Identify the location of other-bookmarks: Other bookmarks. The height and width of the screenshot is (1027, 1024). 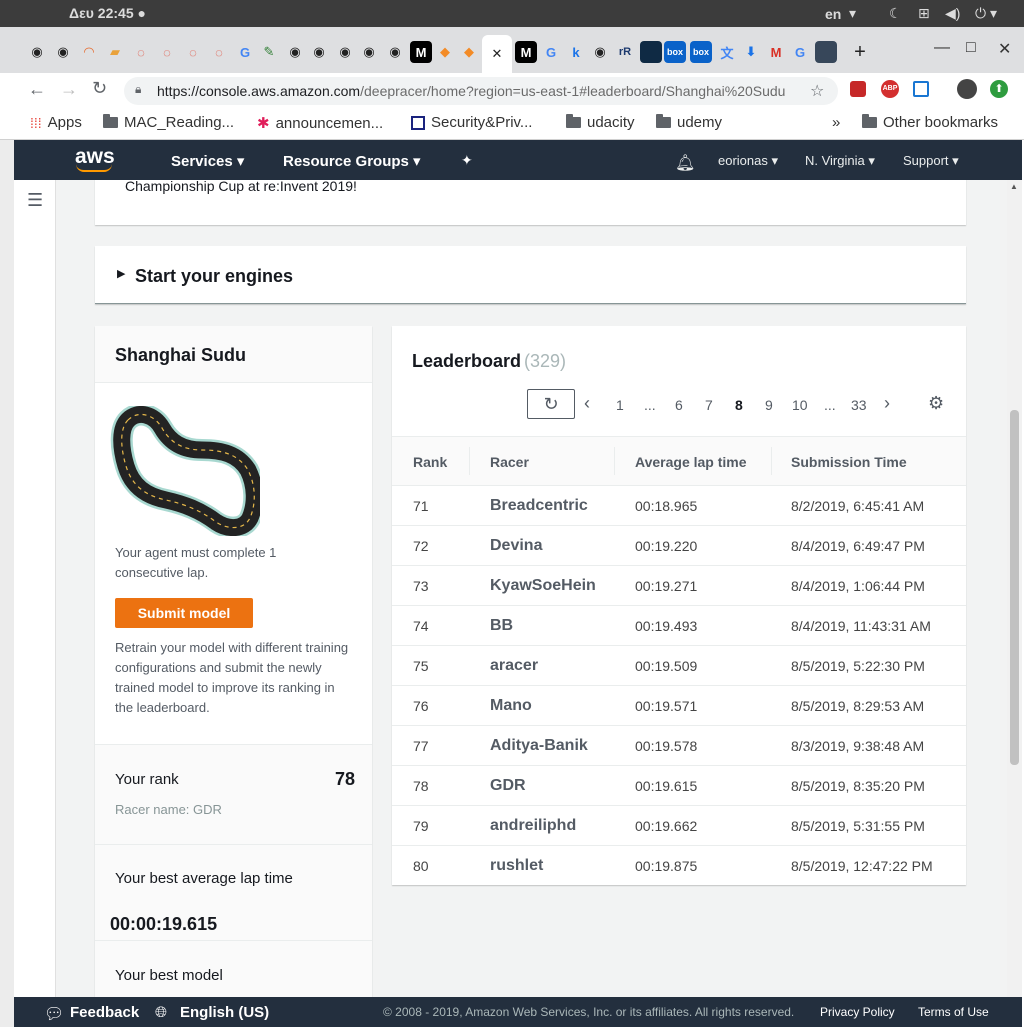
(930, 122).